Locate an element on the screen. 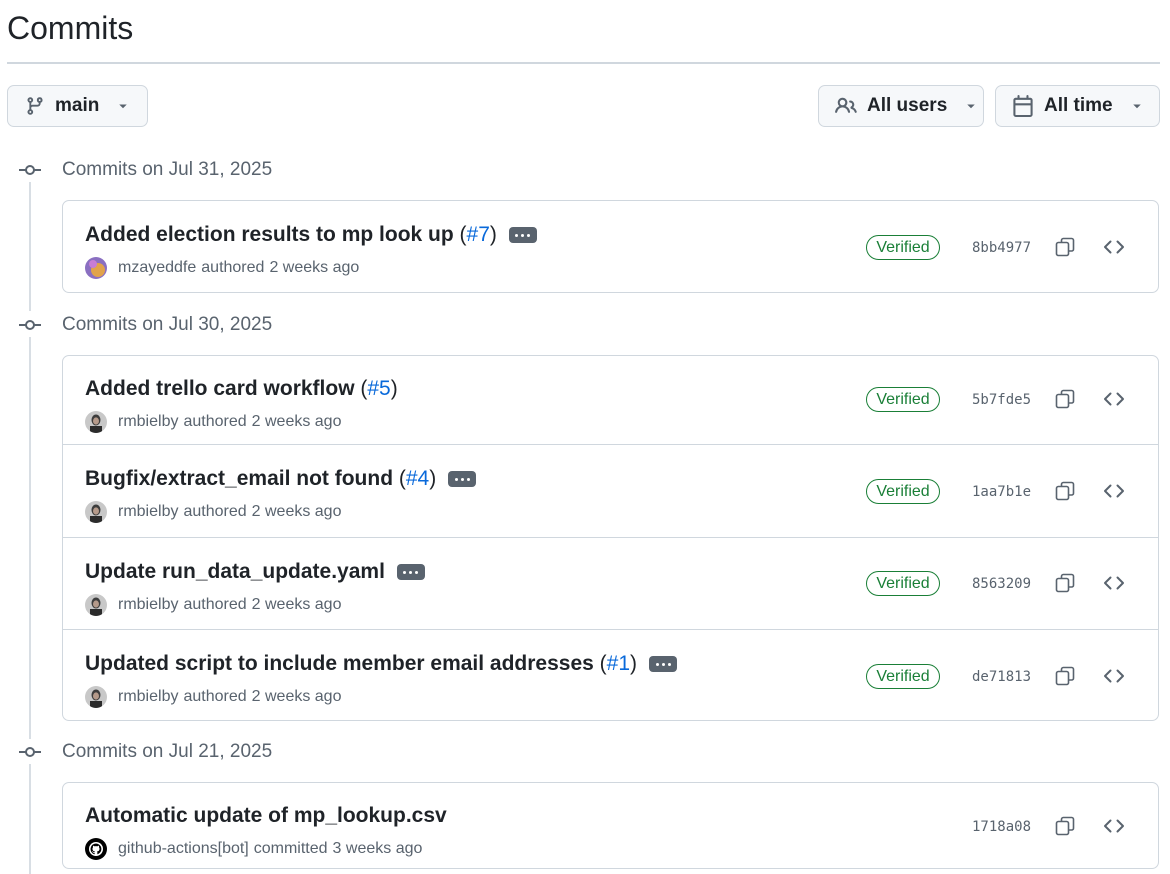  commit-meta: mzayeddfe authored 2 weeks ago is located at coordinates (222, 268).